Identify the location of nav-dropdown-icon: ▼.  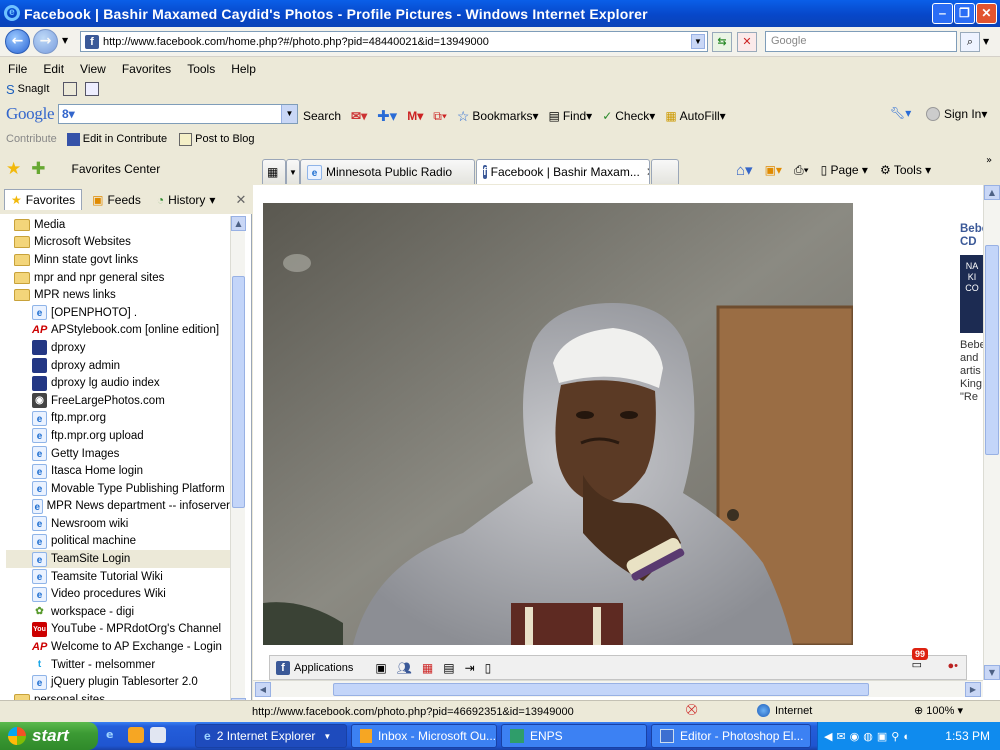
(65, 40).